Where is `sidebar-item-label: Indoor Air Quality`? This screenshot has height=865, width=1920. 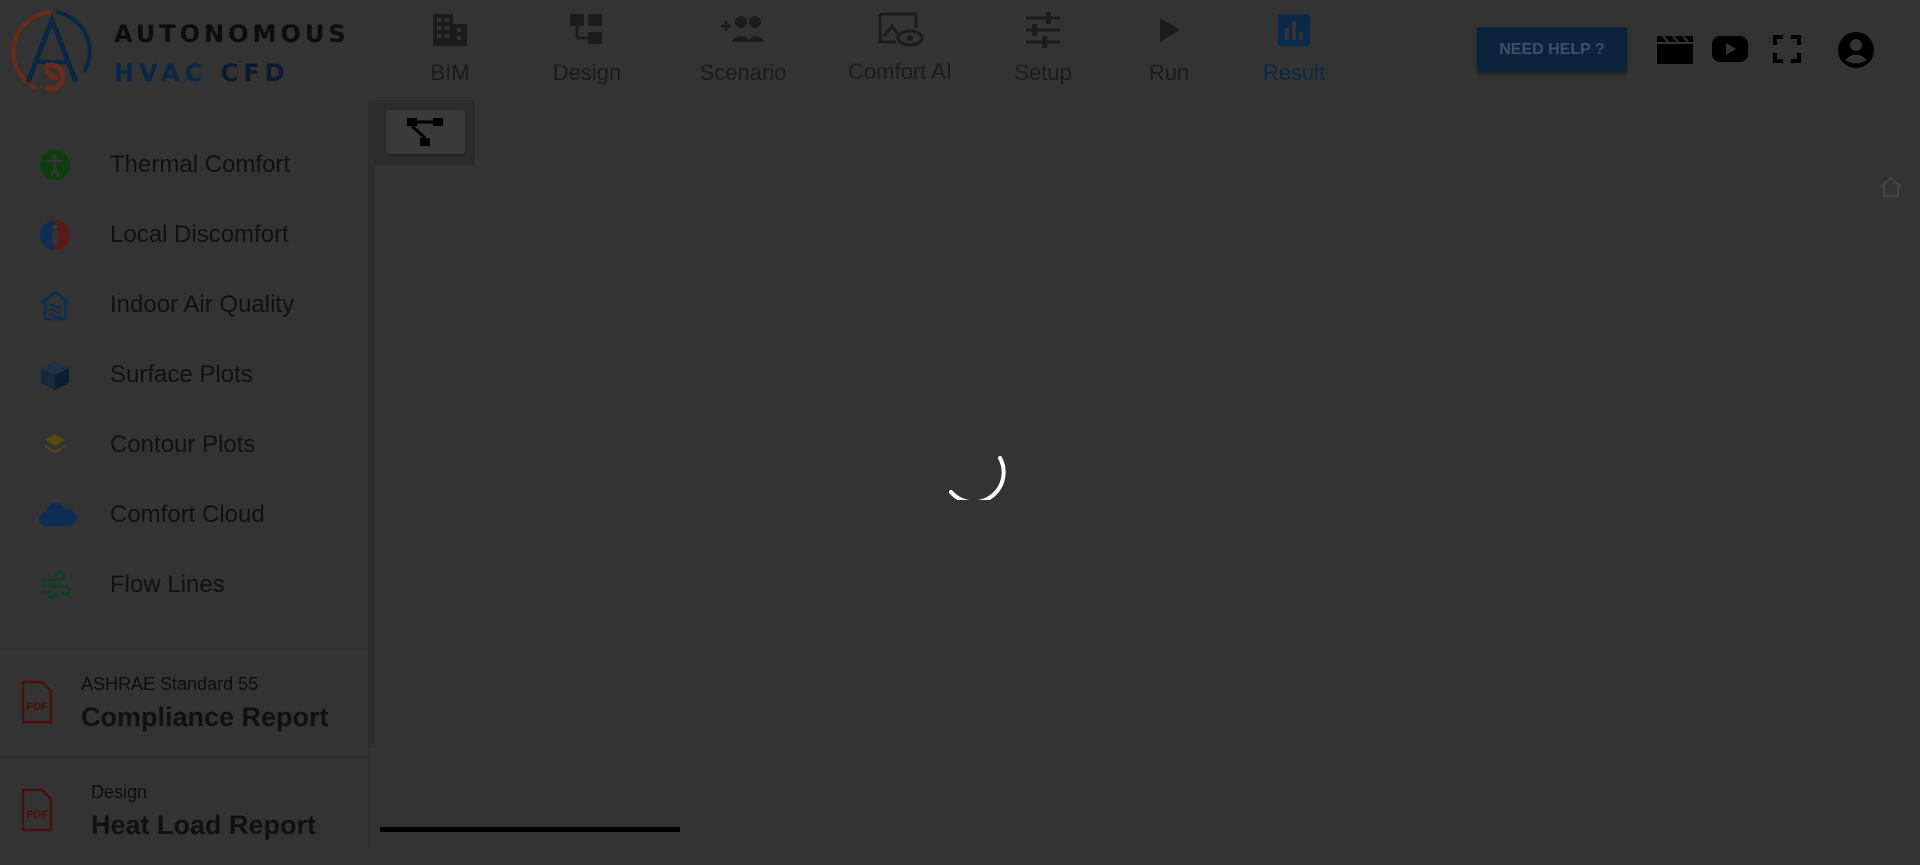 sidebar-item-label: Indoor Air Quality is located at coordinates (202, 304).